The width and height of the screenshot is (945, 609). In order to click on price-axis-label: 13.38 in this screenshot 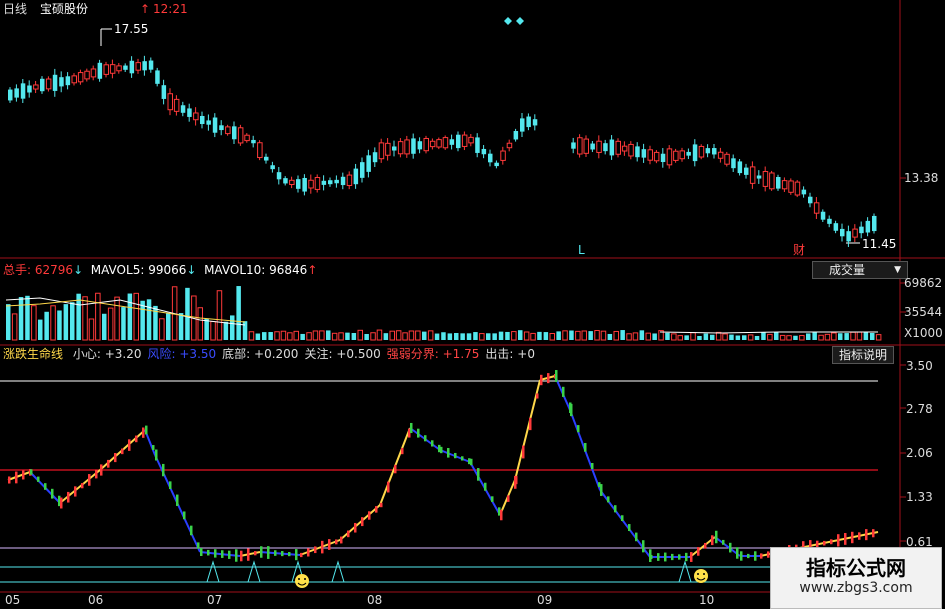, I will do `click(921, 178)`.